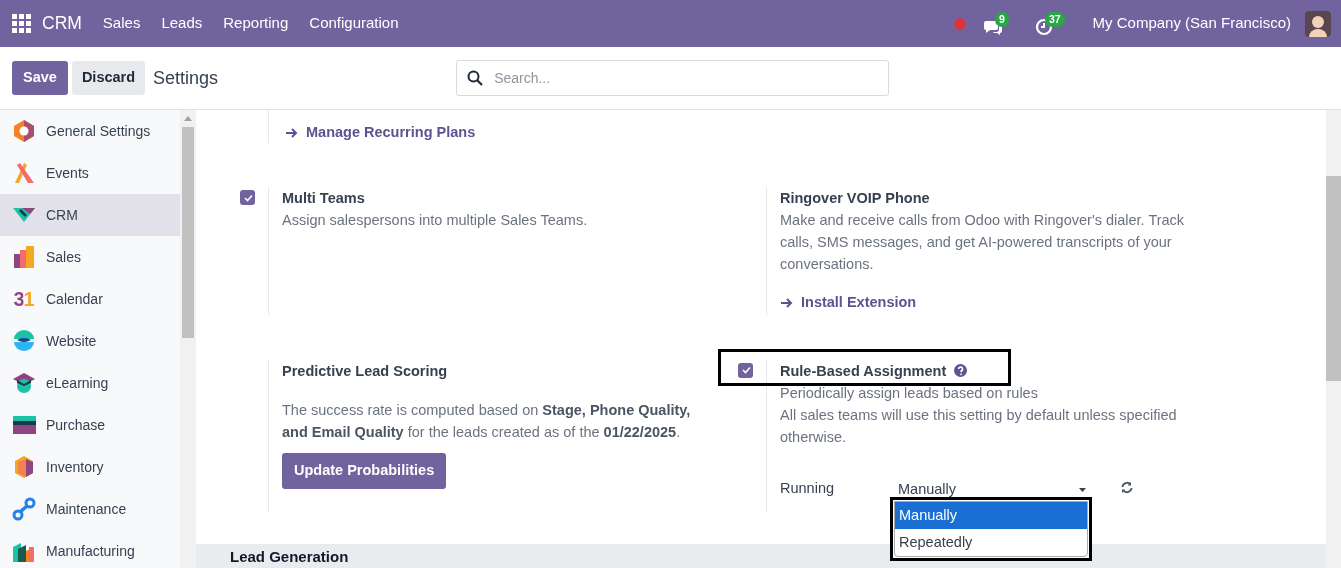 This screenshot has width=1341, height=568. I want to click on discard-button: Discard, so click(108, 78).